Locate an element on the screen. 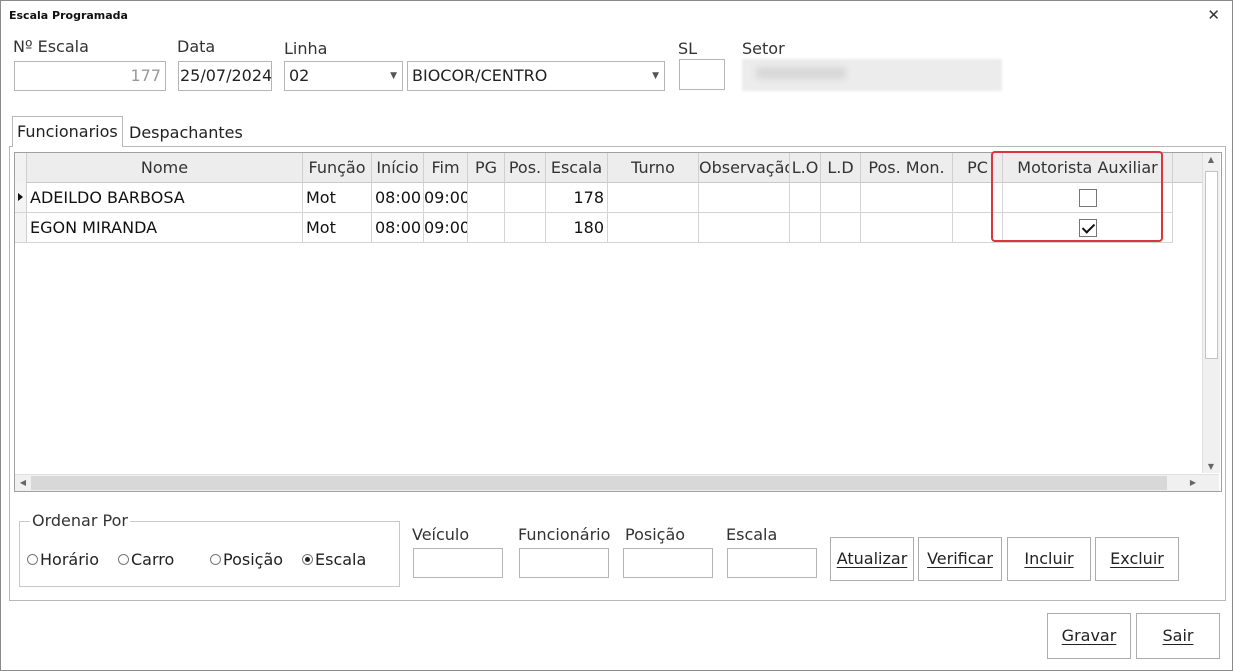 This screenshot has width=1233, height=671. col-pos: Pos. is located at coordinates (525, 168).